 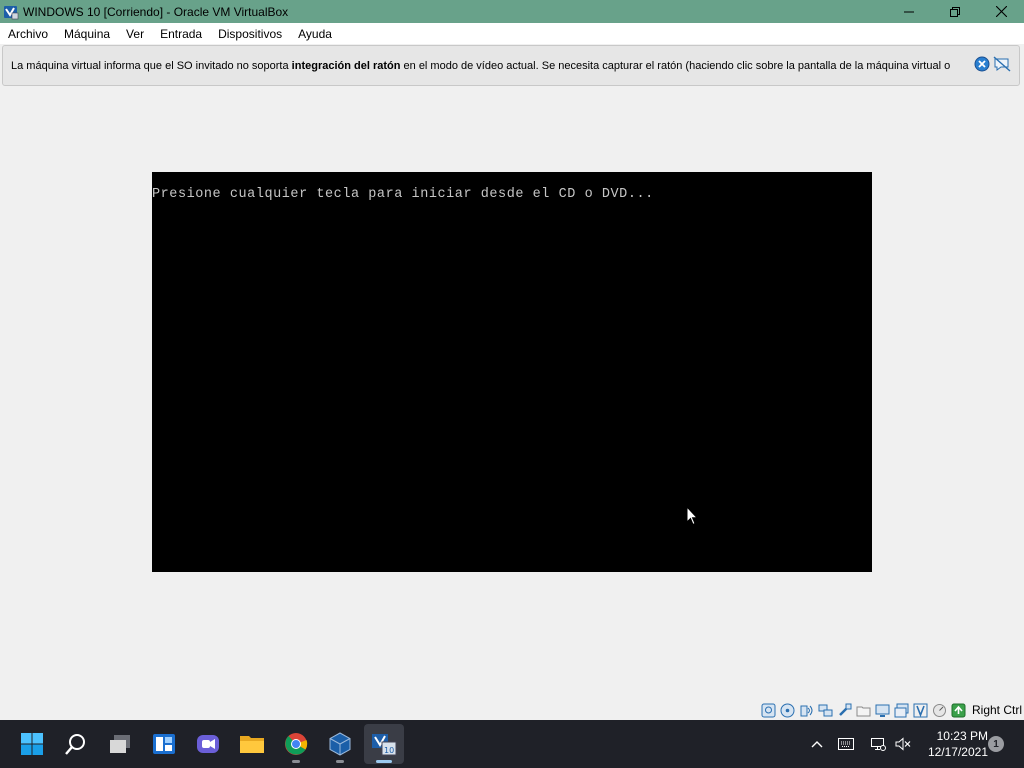 What do you see at coordinates (982, 66) in the screenshot?
I see `close-message-icon` at bounding box center [982, 66].